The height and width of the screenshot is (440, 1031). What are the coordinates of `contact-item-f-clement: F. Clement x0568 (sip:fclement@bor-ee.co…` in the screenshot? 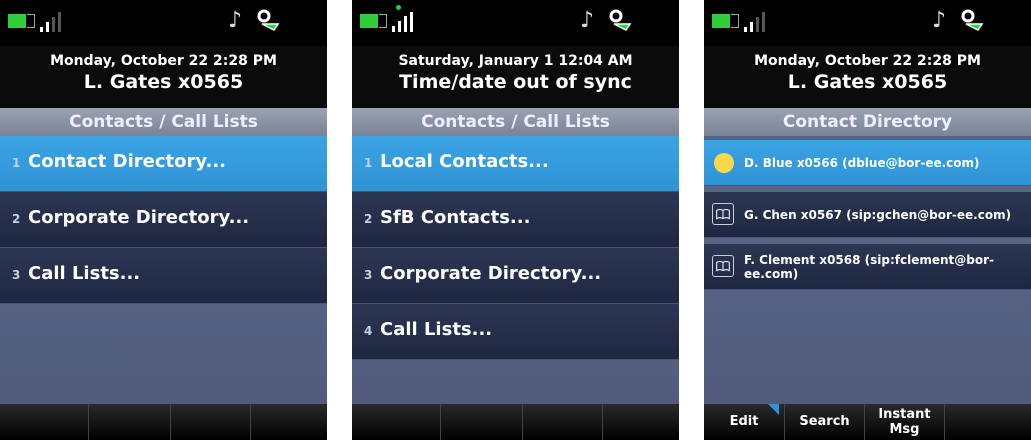 It's located at (867, 267).